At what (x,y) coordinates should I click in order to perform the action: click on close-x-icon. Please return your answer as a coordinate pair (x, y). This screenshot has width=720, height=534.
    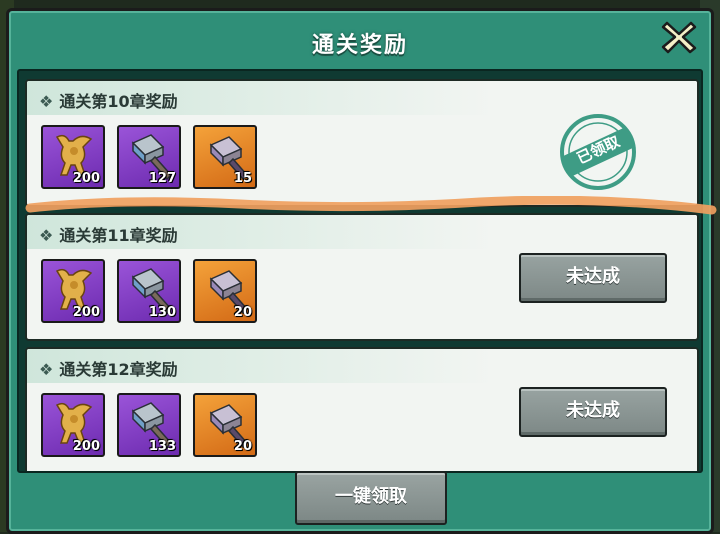
    Looking at the image, I should click on (679, 37).